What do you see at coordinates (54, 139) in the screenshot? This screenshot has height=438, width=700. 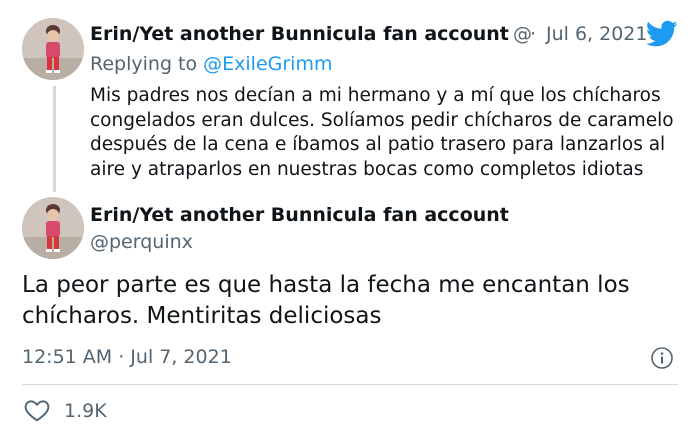 I see `thread-line` at bounding box center [54, 139].